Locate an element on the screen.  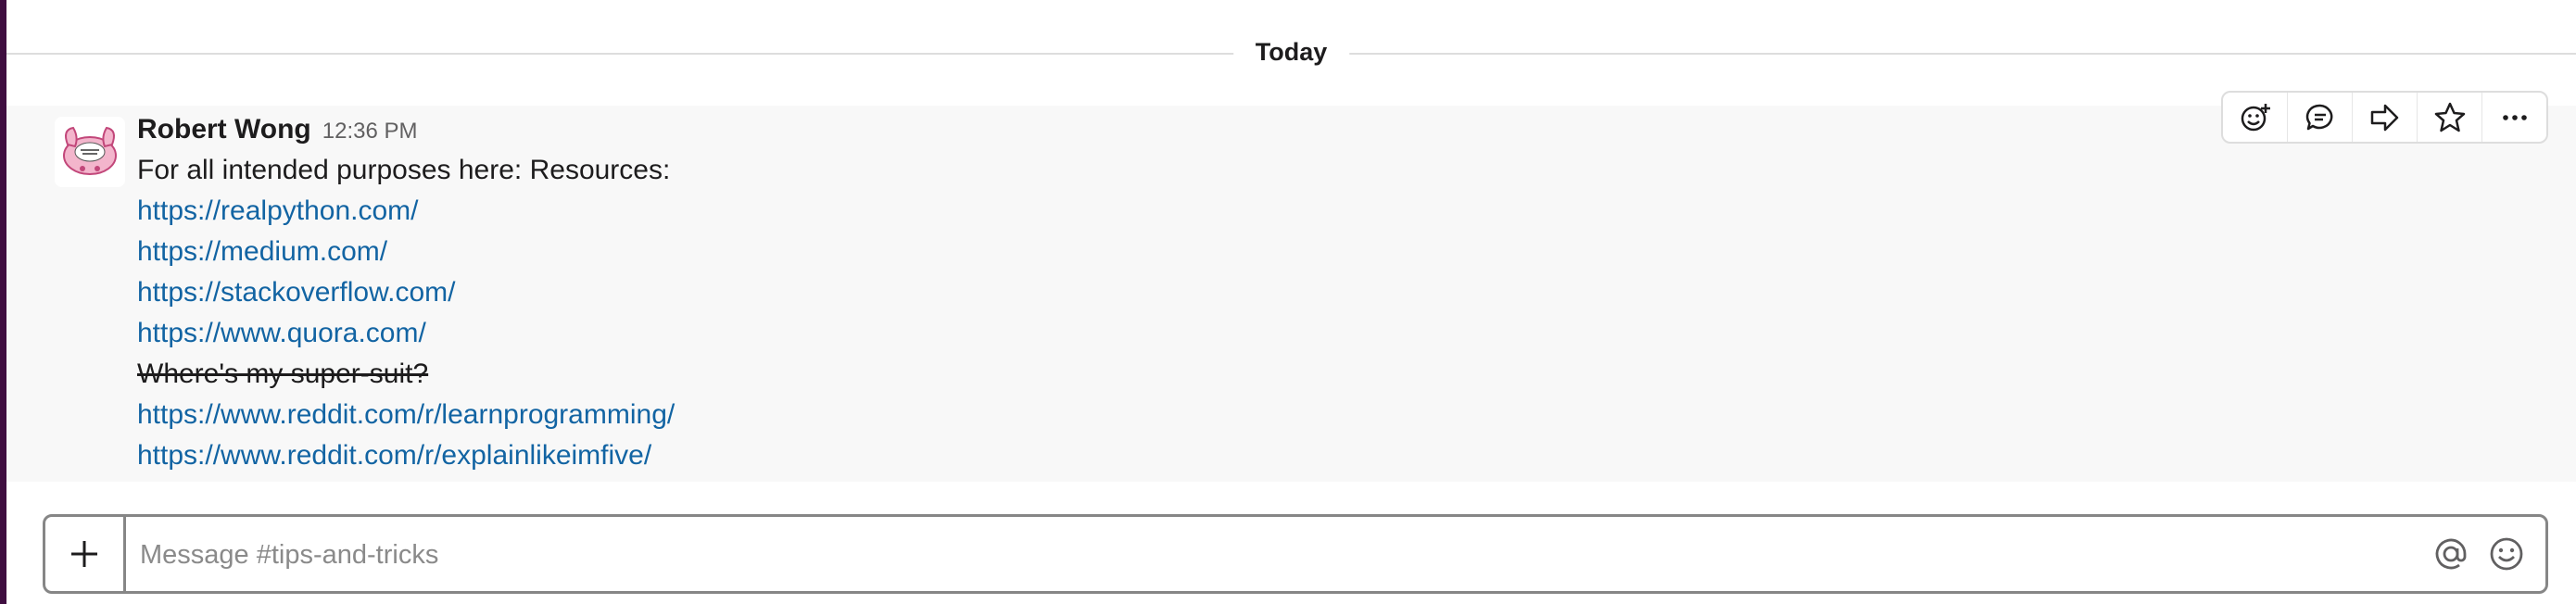
author-name: Robert Wong is located at coordinates (224, 129).